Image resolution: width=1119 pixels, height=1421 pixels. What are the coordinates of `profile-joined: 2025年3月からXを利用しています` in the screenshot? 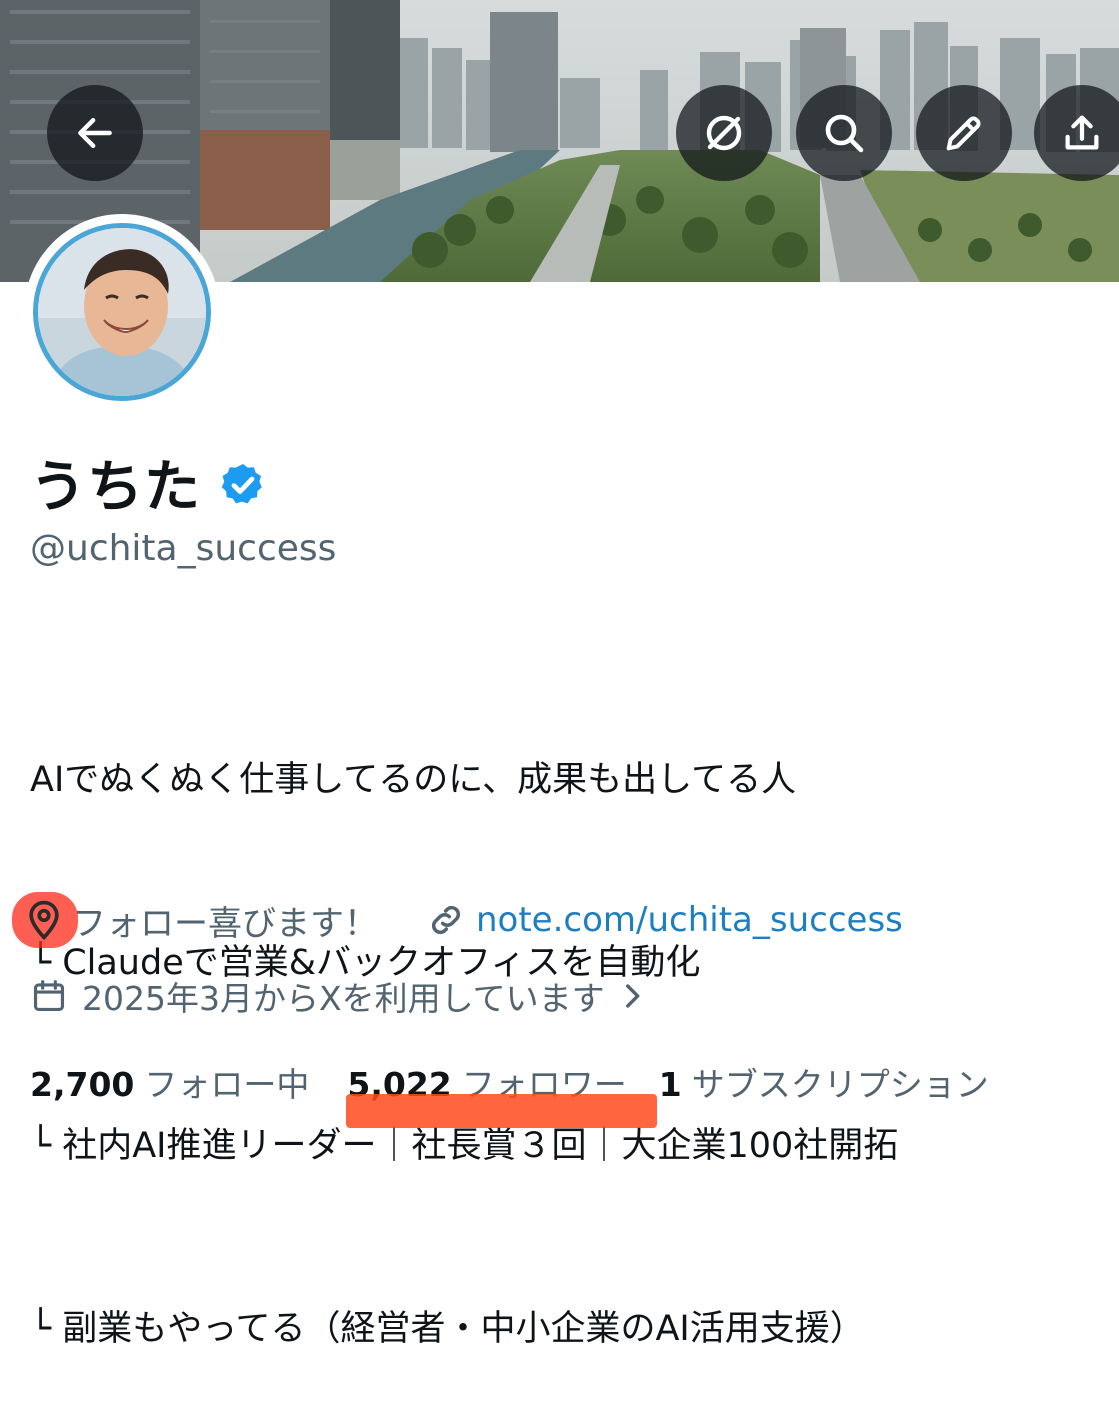 It's located at (339, 996).